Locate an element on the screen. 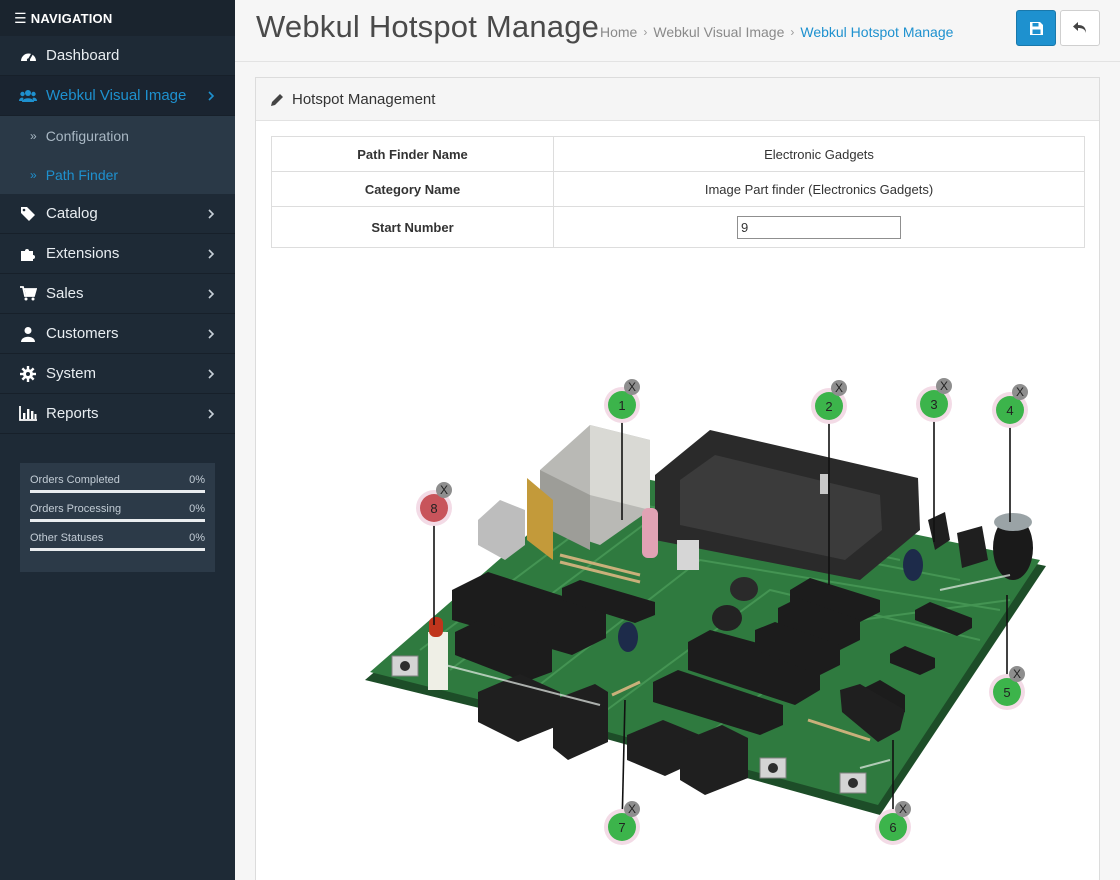  sidebar-item-label: Reports is located at coordinates (72, 413).